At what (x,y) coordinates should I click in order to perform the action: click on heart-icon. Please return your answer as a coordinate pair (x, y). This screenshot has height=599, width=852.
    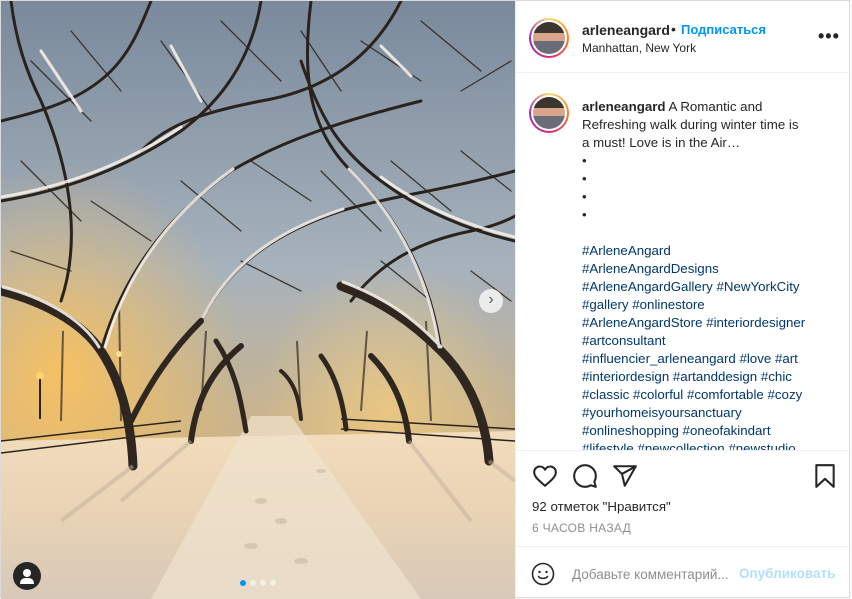
    Looking at the image, I should click on (545, 476).